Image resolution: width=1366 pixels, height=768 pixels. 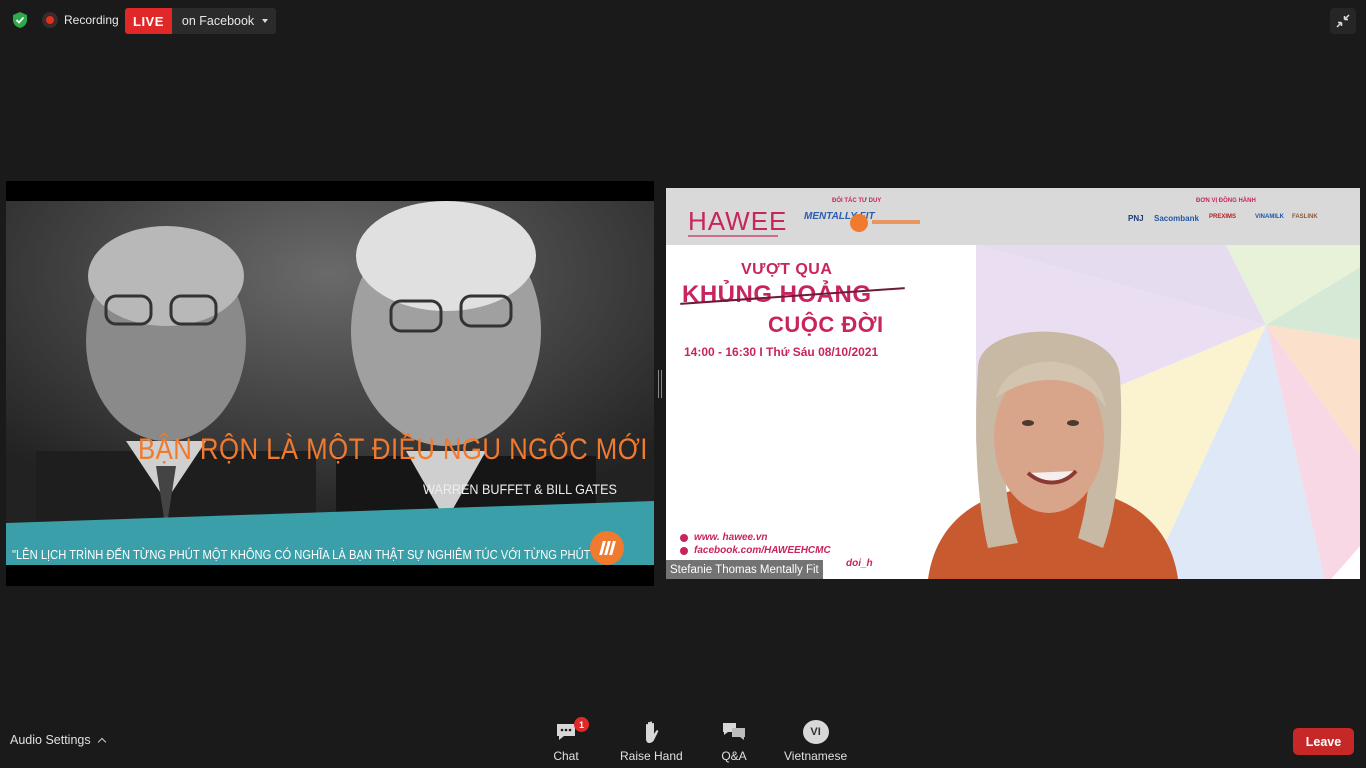 What do you see at coordinates (393, 449) in the screenshot?
I see `video-title: BẬN RỘN LÀ MỘT ĐIỀU NGU NGỐC MỚI` at bounding box center [393, 449].